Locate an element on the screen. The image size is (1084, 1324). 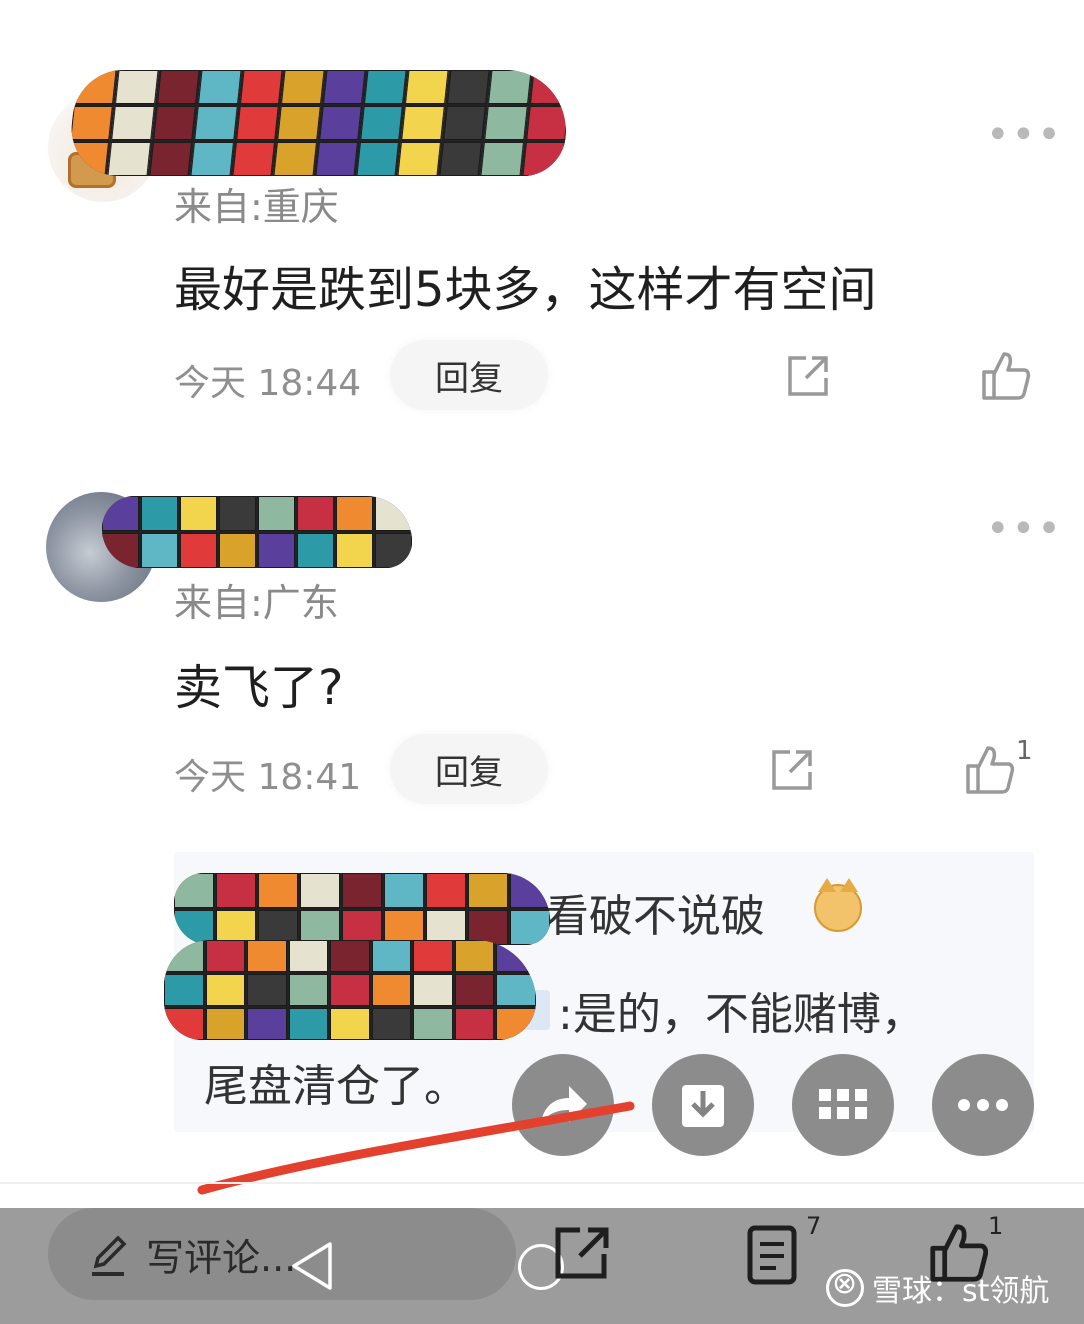
comment-time: 今天 18:44 is located at coordinates (268, 383).